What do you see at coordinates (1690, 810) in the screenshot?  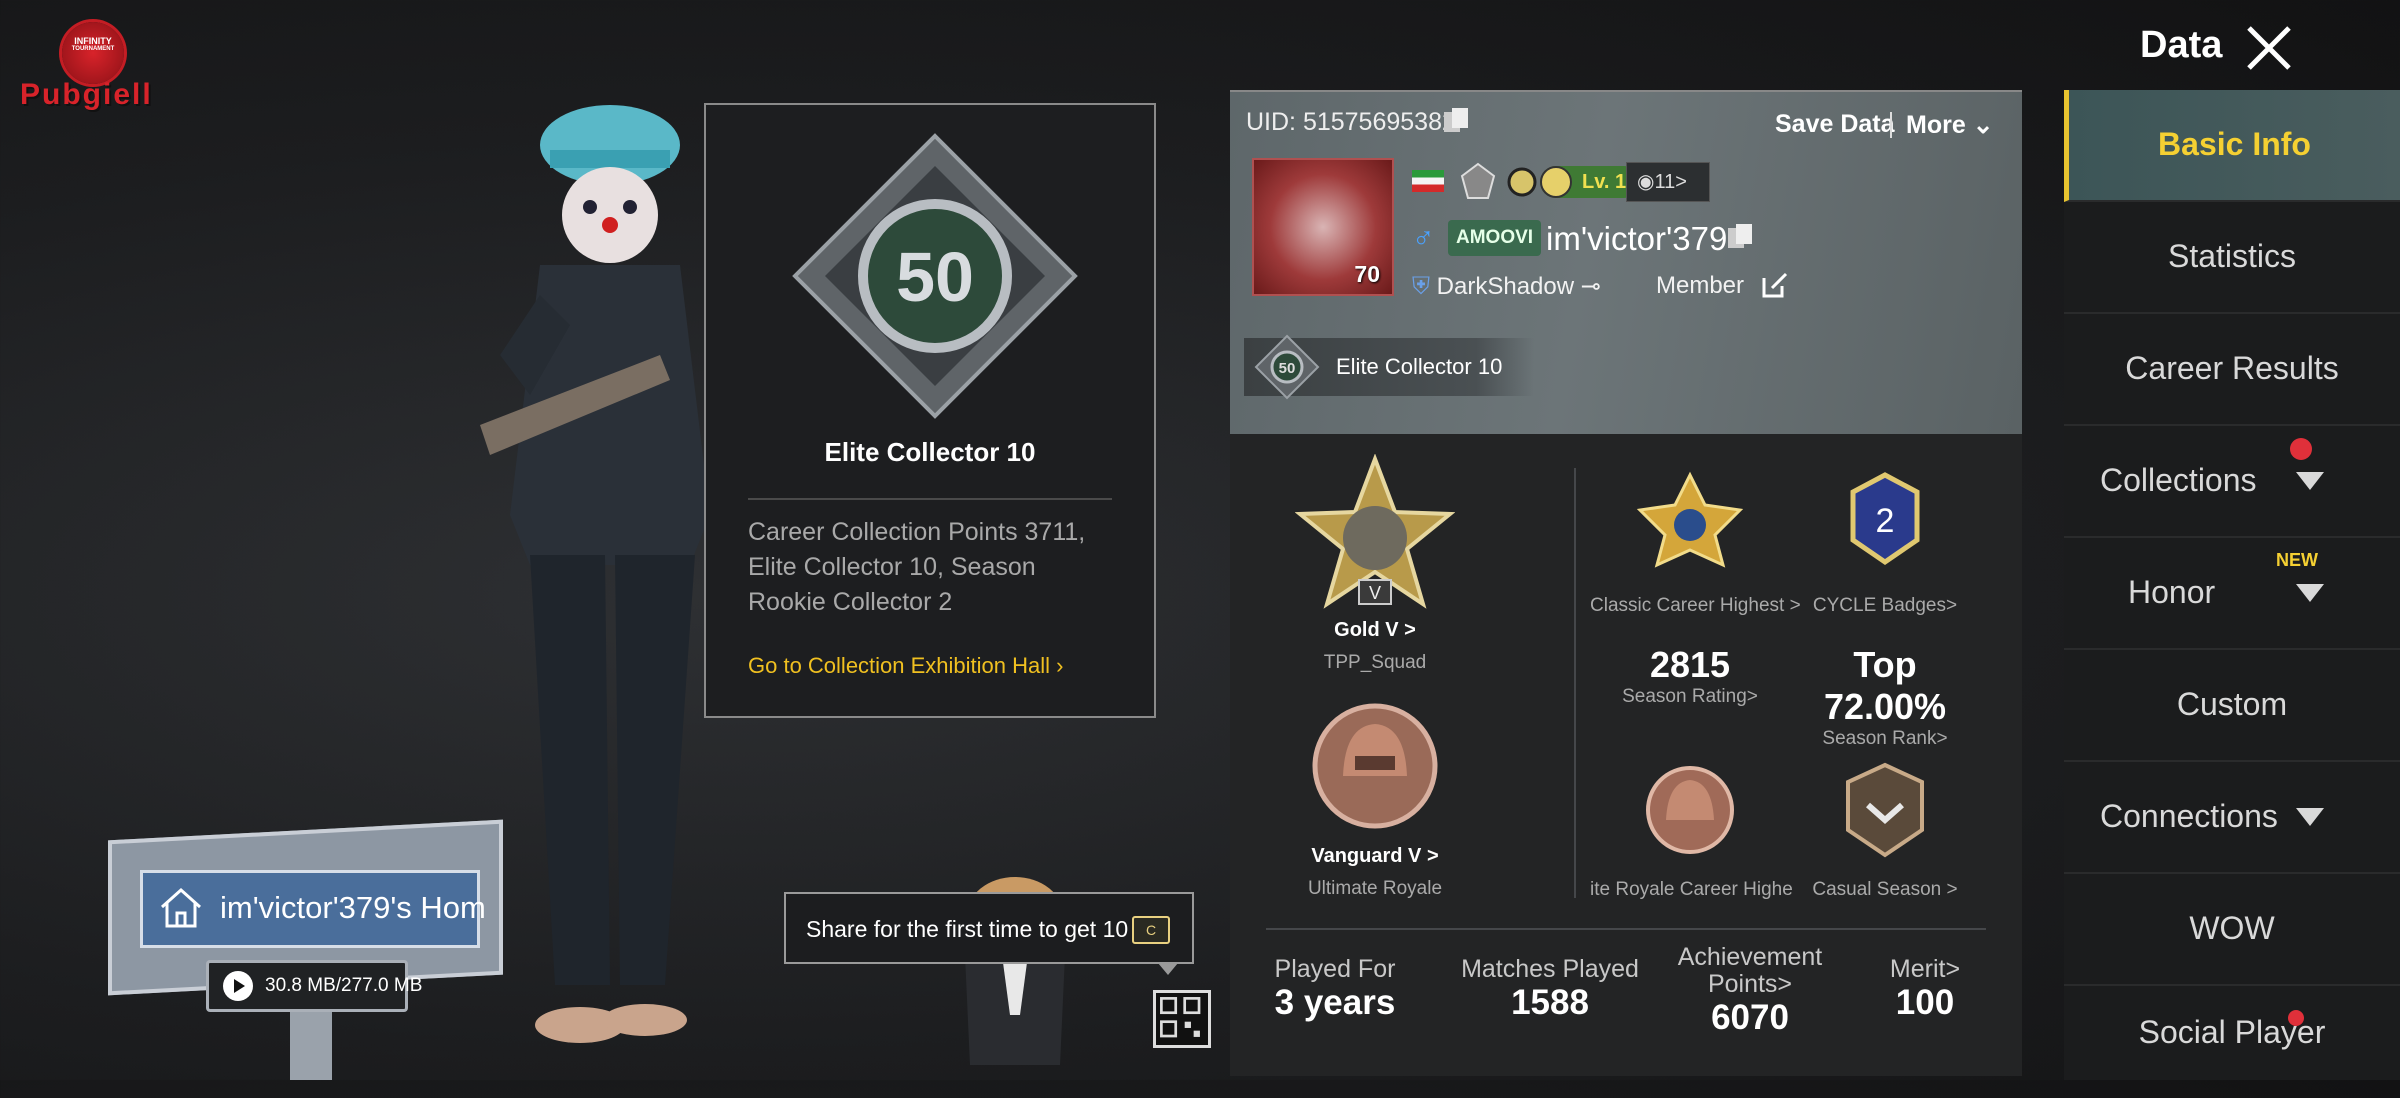 I see `ultimate-helmet-badge-icon` at bounding box center [1690, 810].